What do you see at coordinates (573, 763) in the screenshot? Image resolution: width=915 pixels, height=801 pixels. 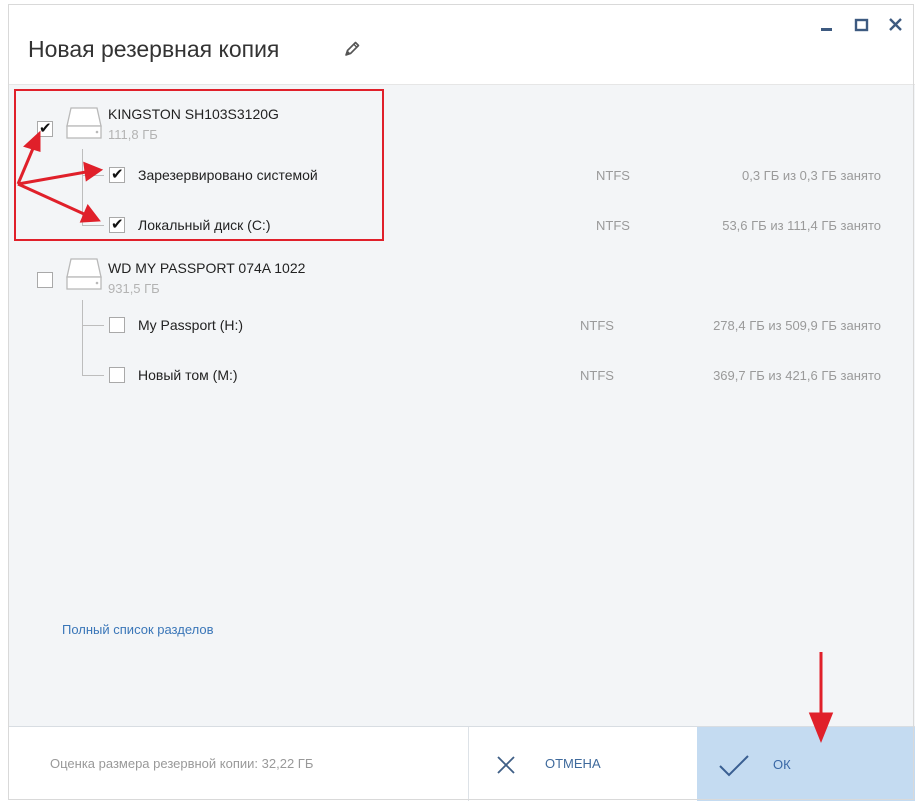 I see `cancel-label: ОТМЕНА` at bounding box center [573, 763].